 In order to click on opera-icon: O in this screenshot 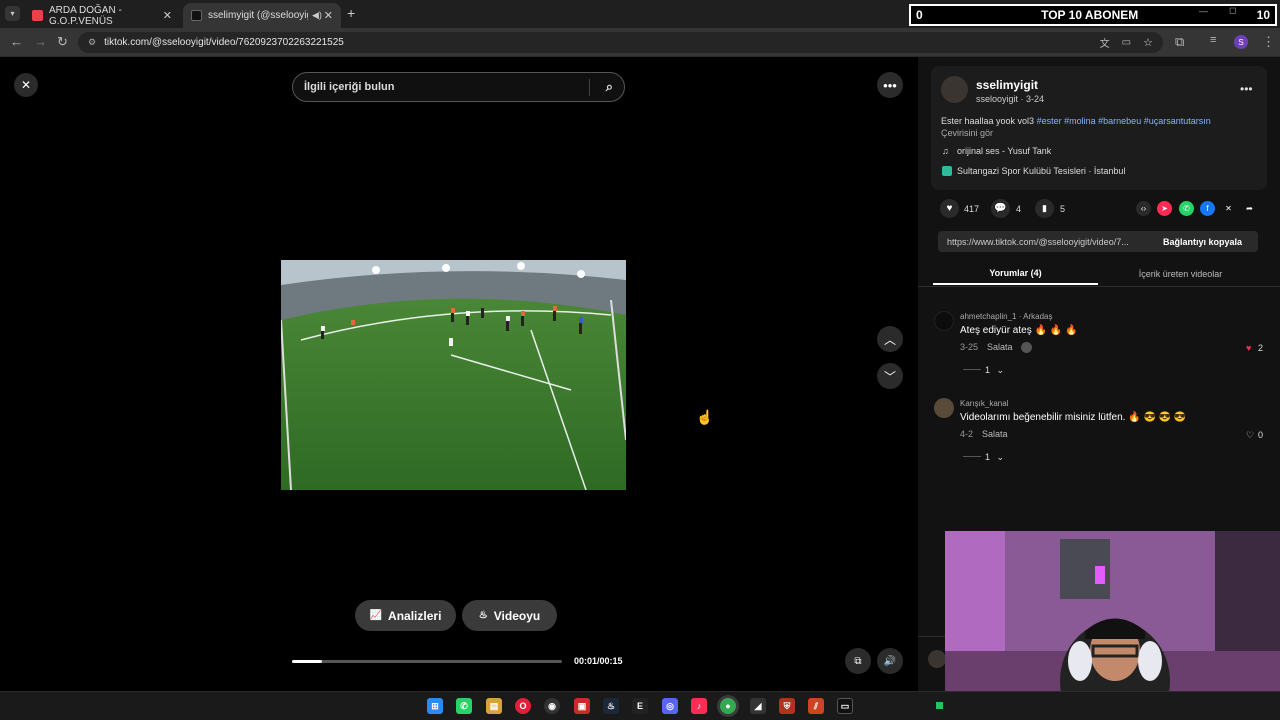, I will do `click(523, 706)`.